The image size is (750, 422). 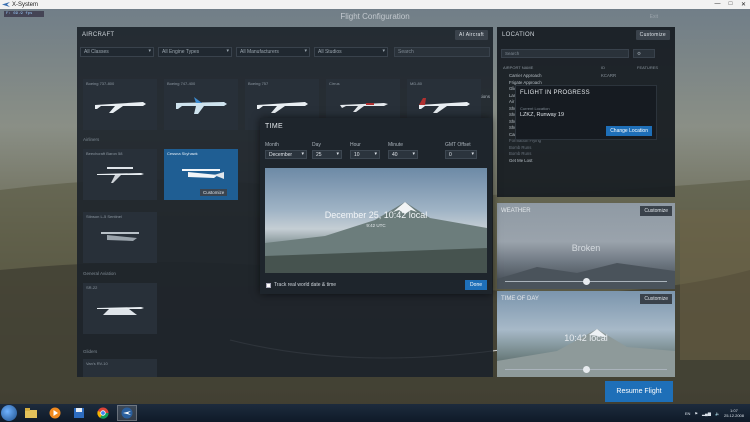 What do you see at coordinates (273, 52) in the screenshot?
I see `manufacturer-filter: All Manufacturers` at bounding box center [273, 52].